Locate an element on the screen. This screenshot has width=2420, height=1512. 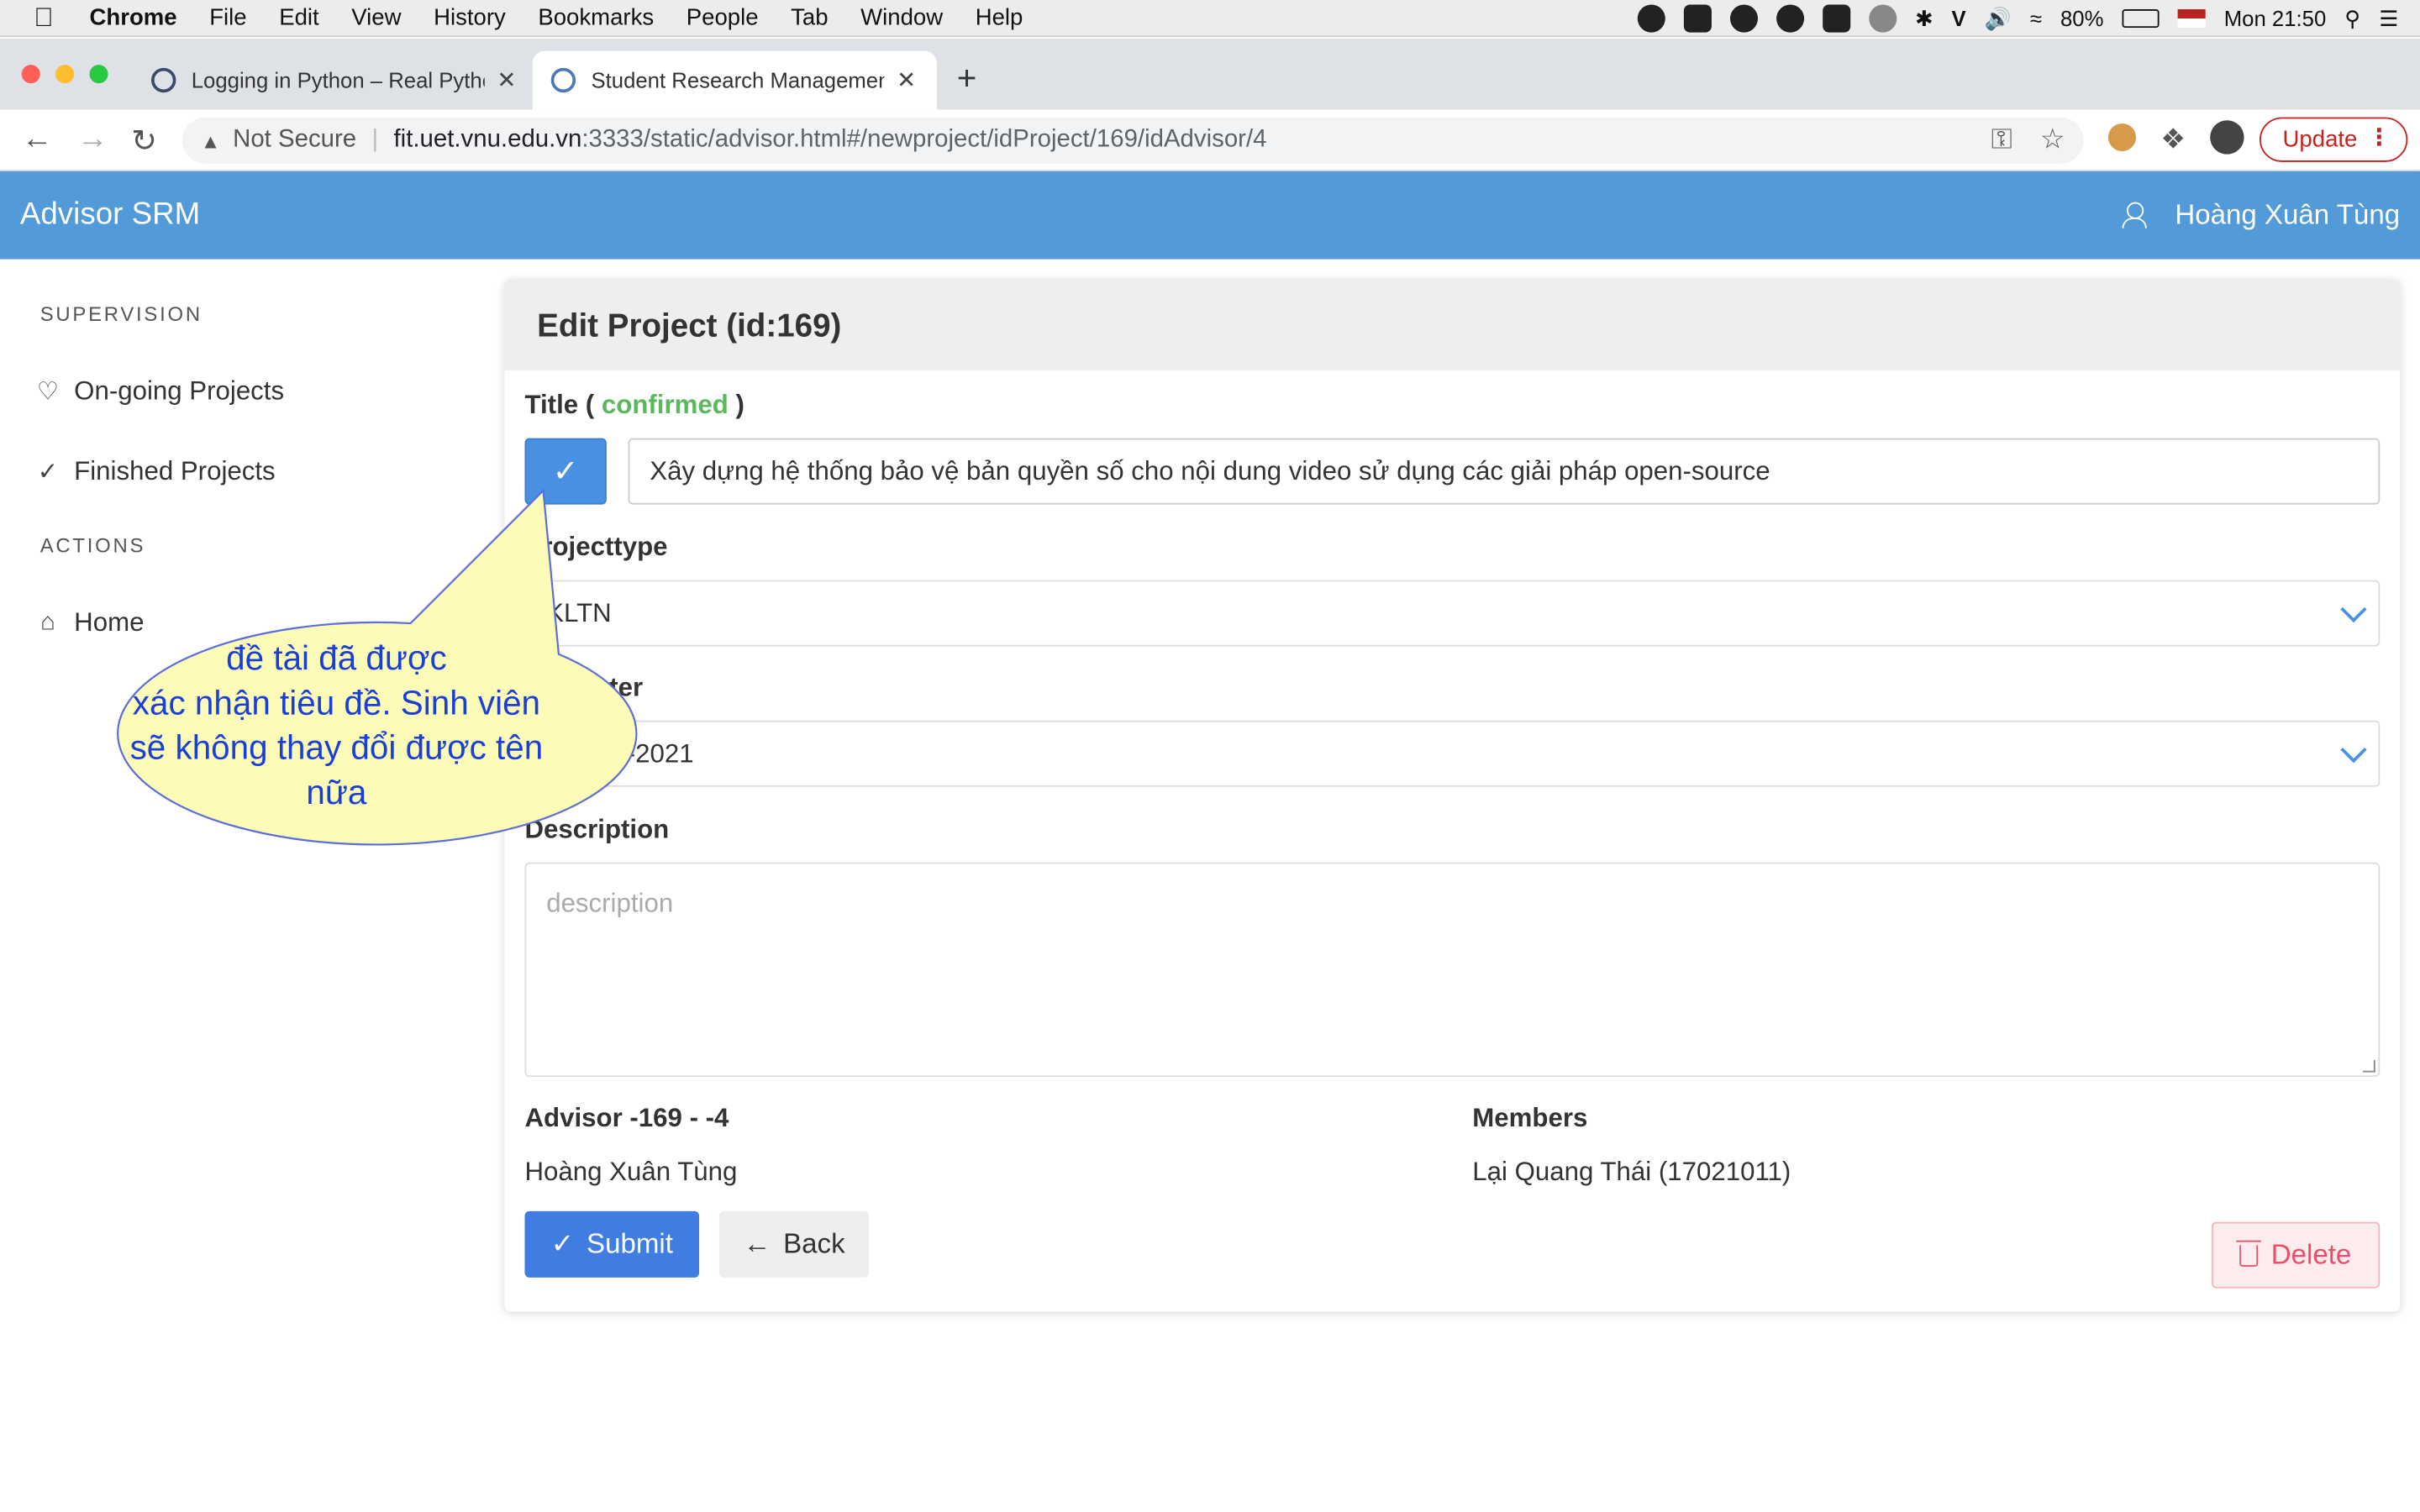
forward-arrow-icon: → is located at coordinates (92, 139).